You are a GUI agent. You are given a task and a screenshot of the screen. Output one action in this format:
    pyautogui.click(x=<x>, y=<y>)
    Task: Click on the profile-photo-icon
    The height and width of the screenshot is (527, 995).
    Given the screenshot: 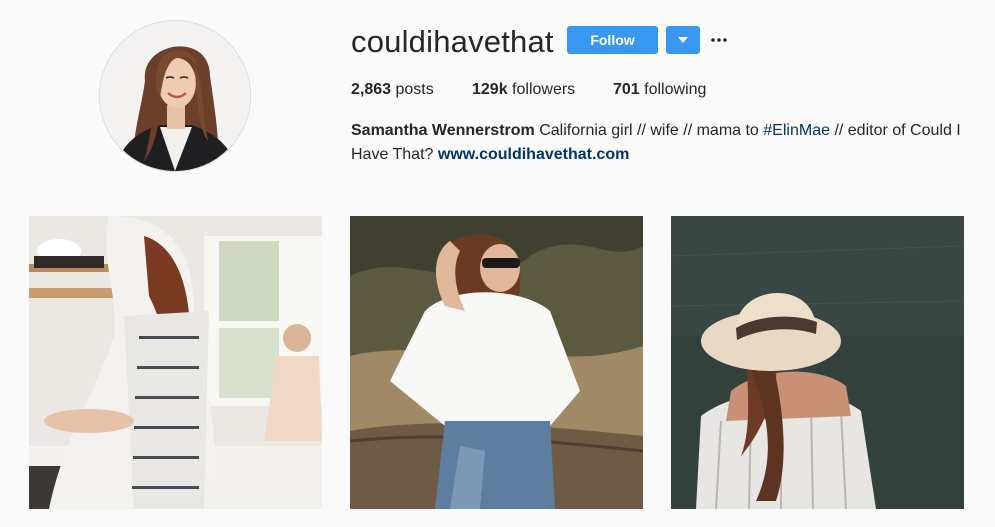 What is the action you would take?
    pyautogui.click(x=175, y=96)
    